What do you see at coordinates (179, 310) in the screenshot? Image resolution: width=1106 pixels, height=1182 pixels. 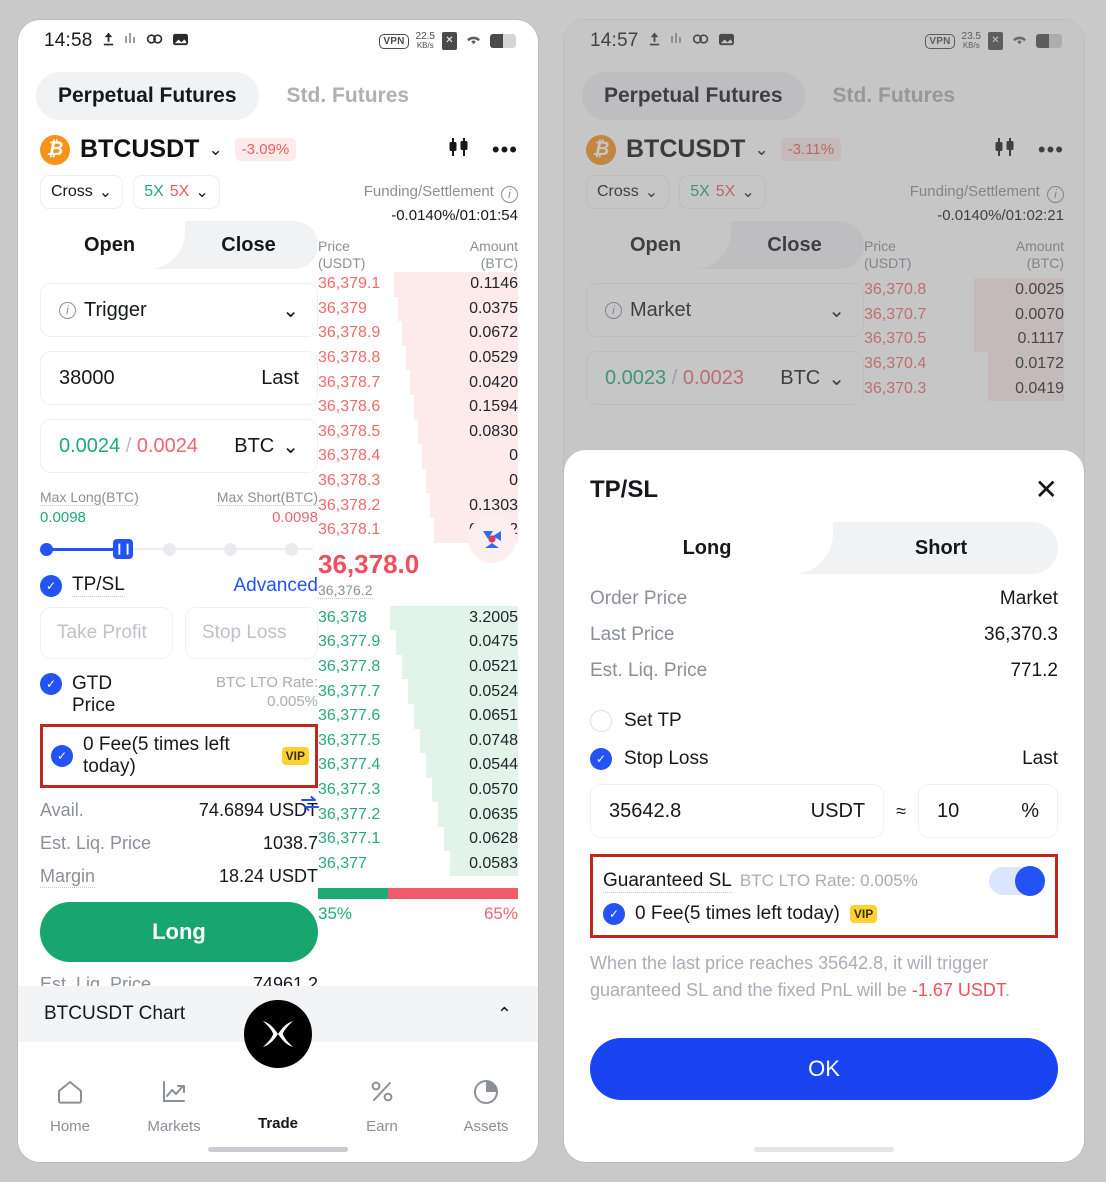 I see `order-type-selector: i Trigger ⌄` at bounding box center [179, 310].